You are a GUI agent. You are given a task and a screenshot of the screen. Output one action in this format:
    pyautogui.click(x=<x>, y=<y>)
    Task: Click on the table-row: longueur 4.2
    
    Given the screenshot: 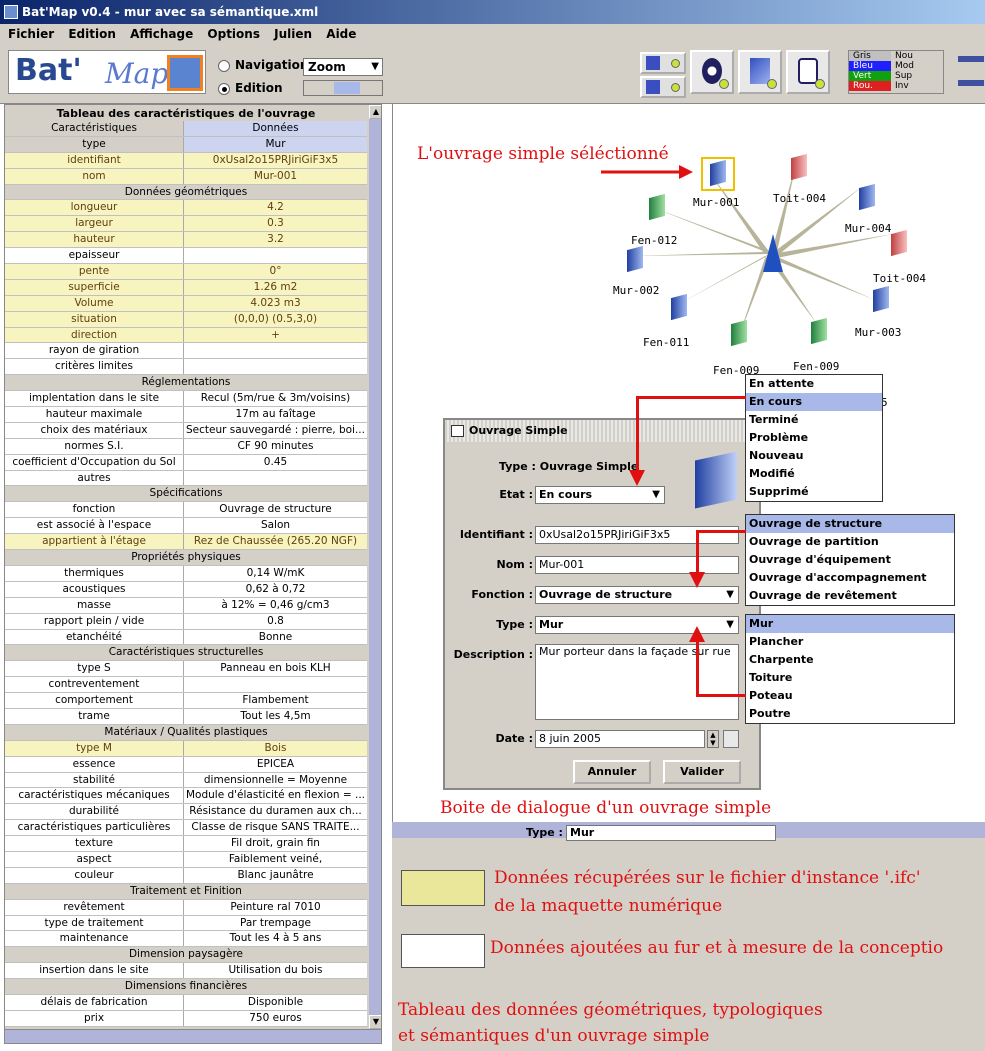 What is the action you would take?
    pyautogui.click(x=186, y=208)
    